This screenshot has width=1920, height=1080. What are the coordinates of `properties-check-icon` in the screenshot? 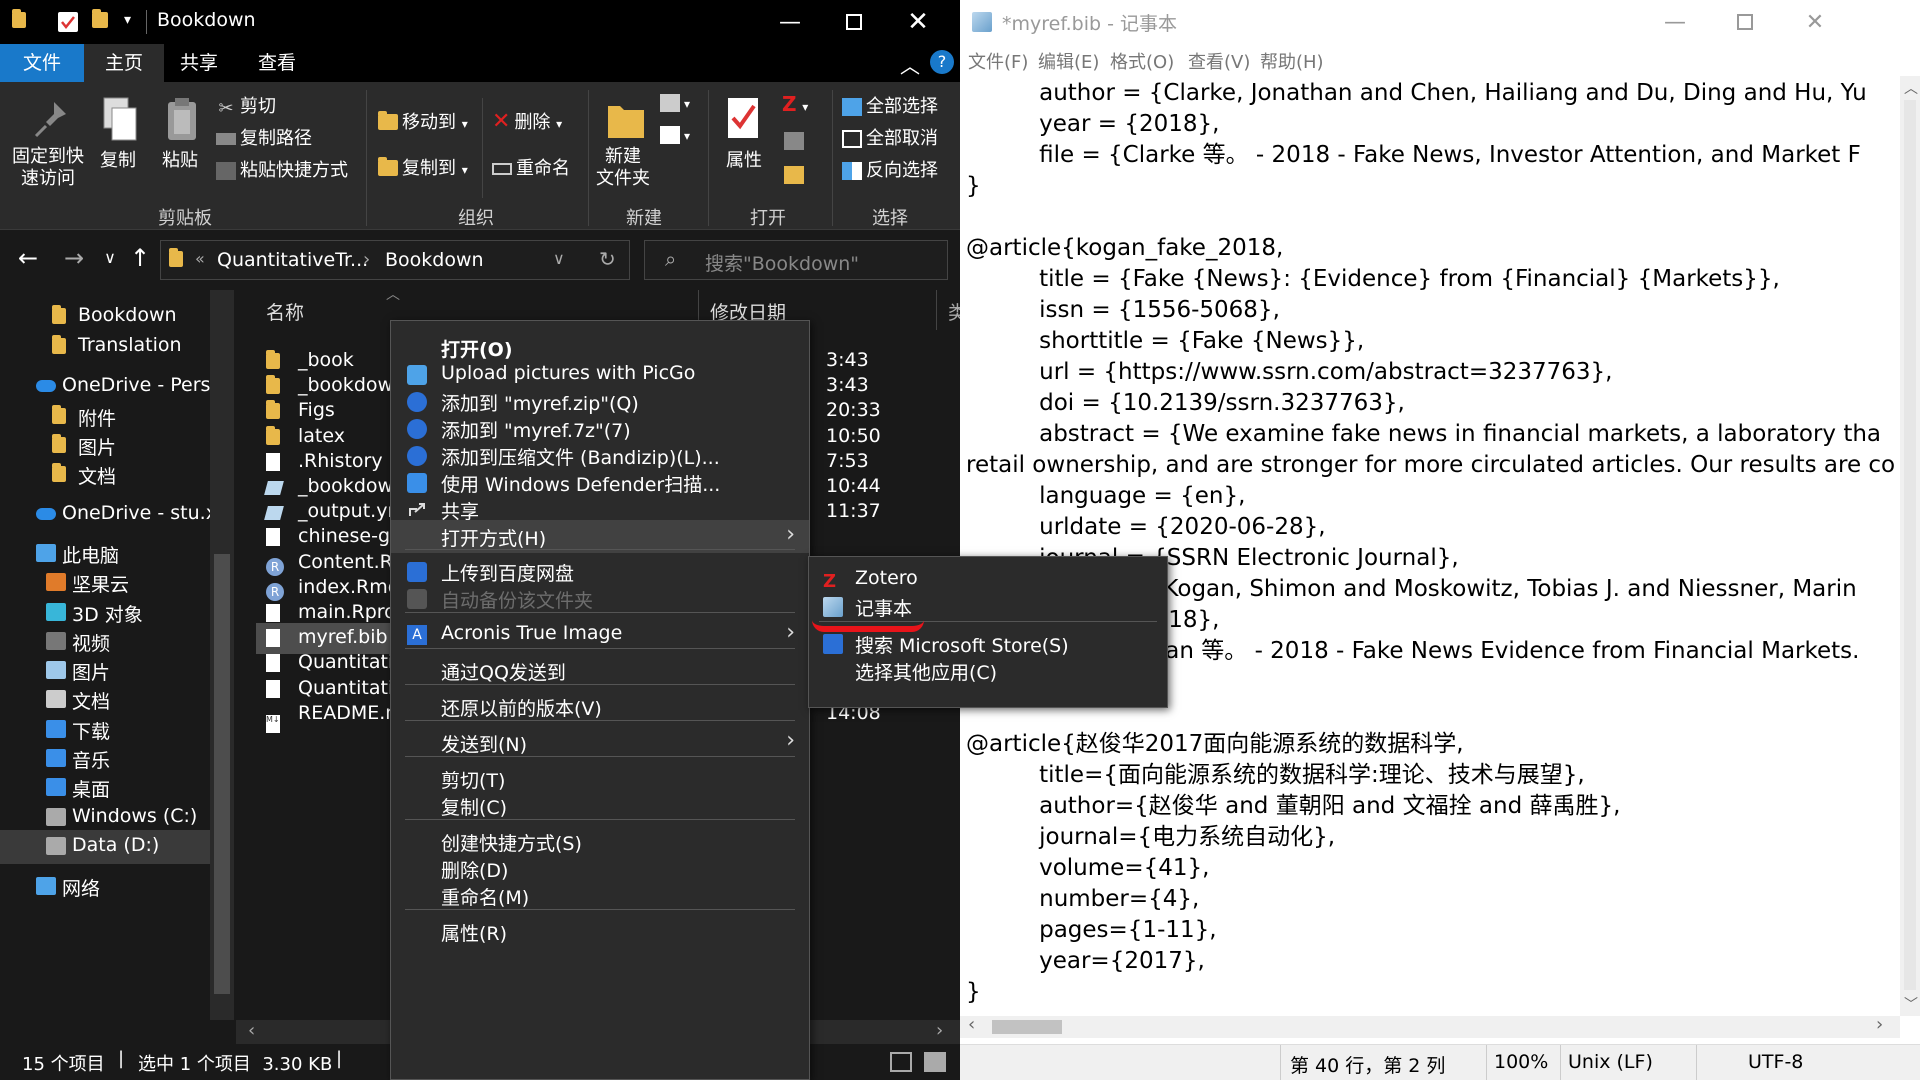 It's located at (68, 22).